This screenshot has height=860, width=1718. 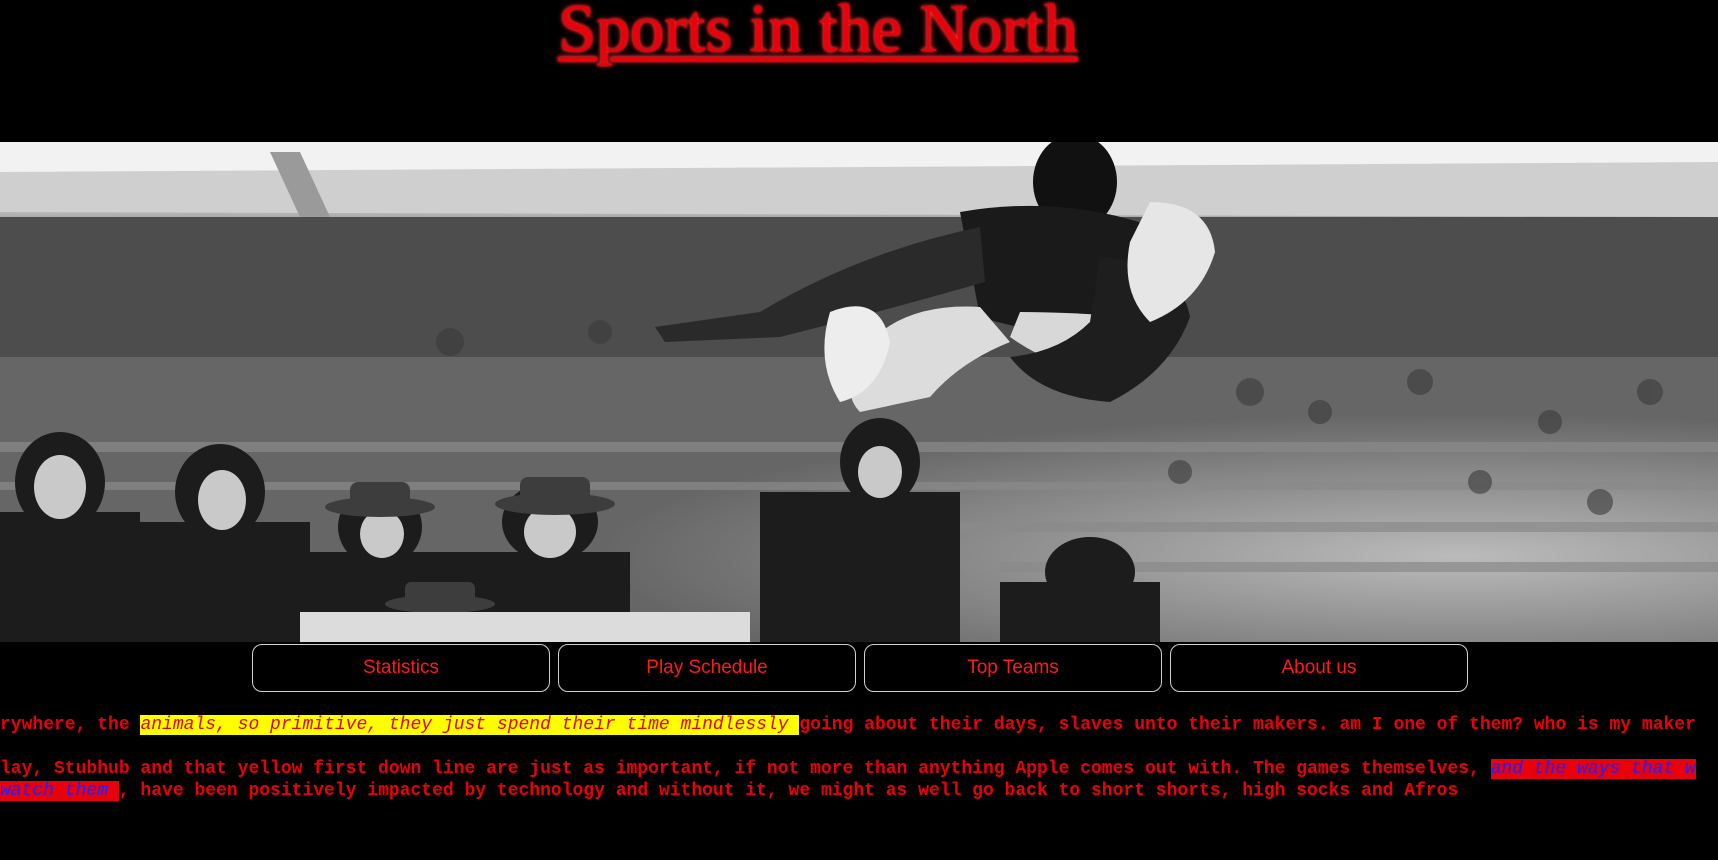 I want to click on site-title: Sports in the North, so click(x=818, y=33).